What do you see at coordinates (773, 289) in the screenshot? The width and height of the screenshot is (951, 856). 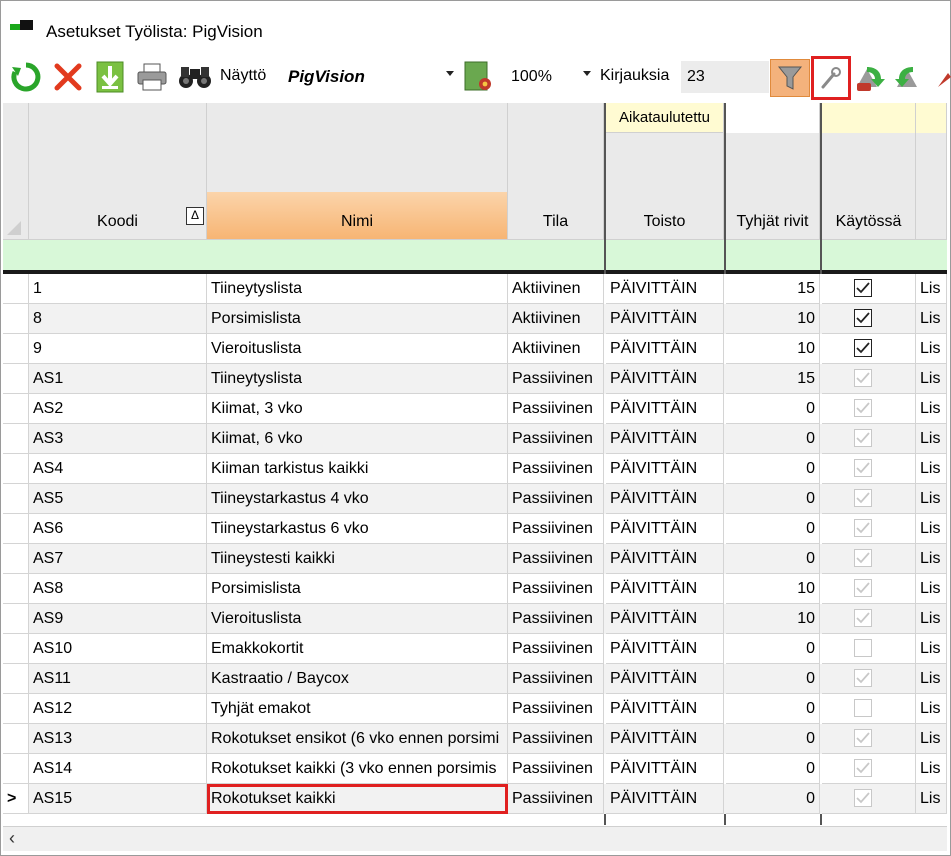 I see `cell-tyhjat: 15` at bounding box center [773, 289].